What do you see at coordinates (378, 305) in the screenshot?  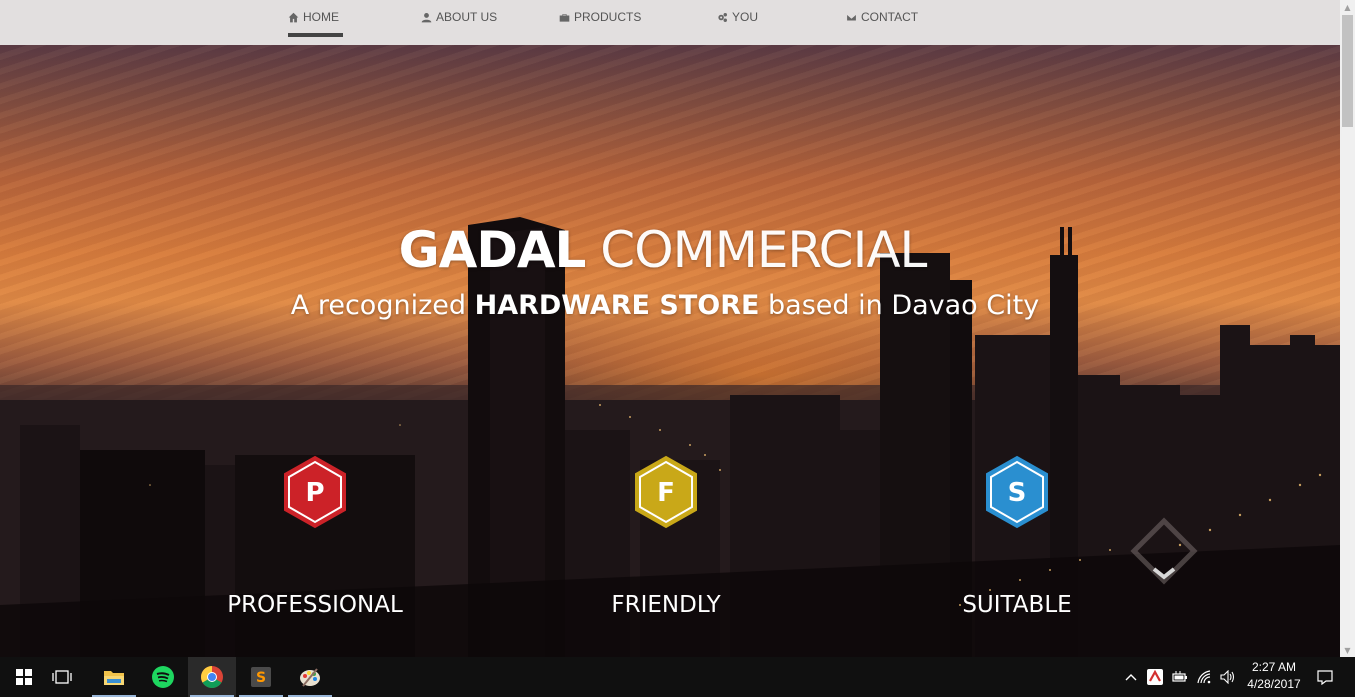 I see `hero-subtitle-pre: A recognized` at bounding box center [378, 305].